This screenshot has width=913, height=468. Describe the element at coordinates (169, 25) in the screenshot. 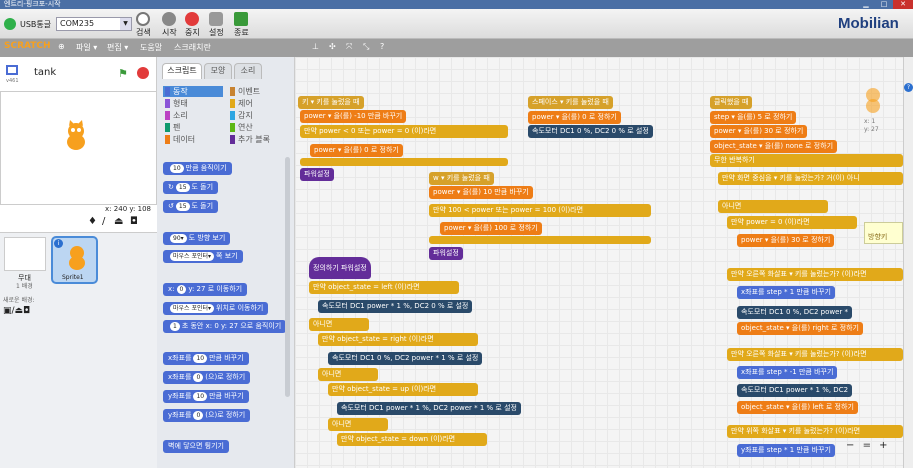

I see `start-button: 시작` at that location.